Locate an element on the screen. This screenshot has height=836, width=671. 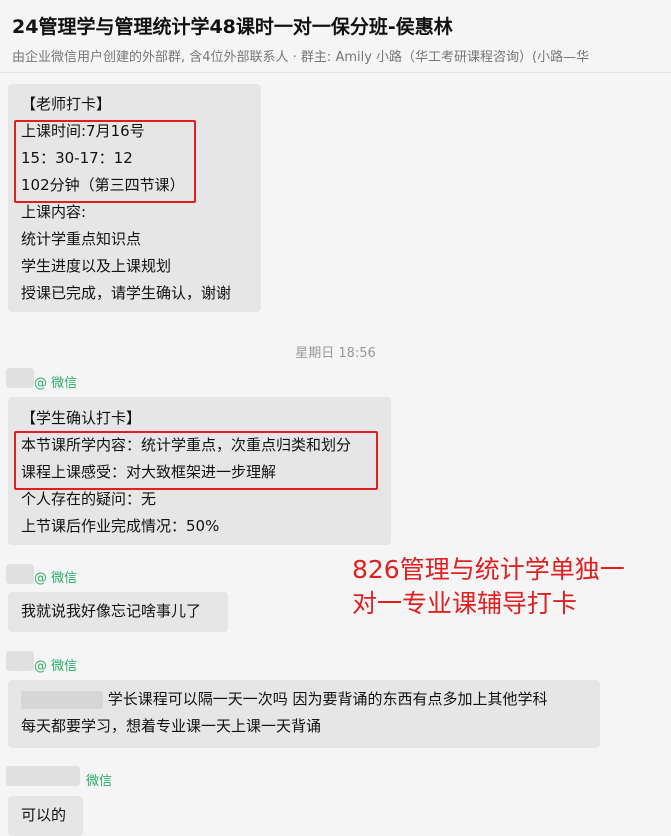
message-line: 个人存在的疑问：无 is located at coordinates (89, 499).